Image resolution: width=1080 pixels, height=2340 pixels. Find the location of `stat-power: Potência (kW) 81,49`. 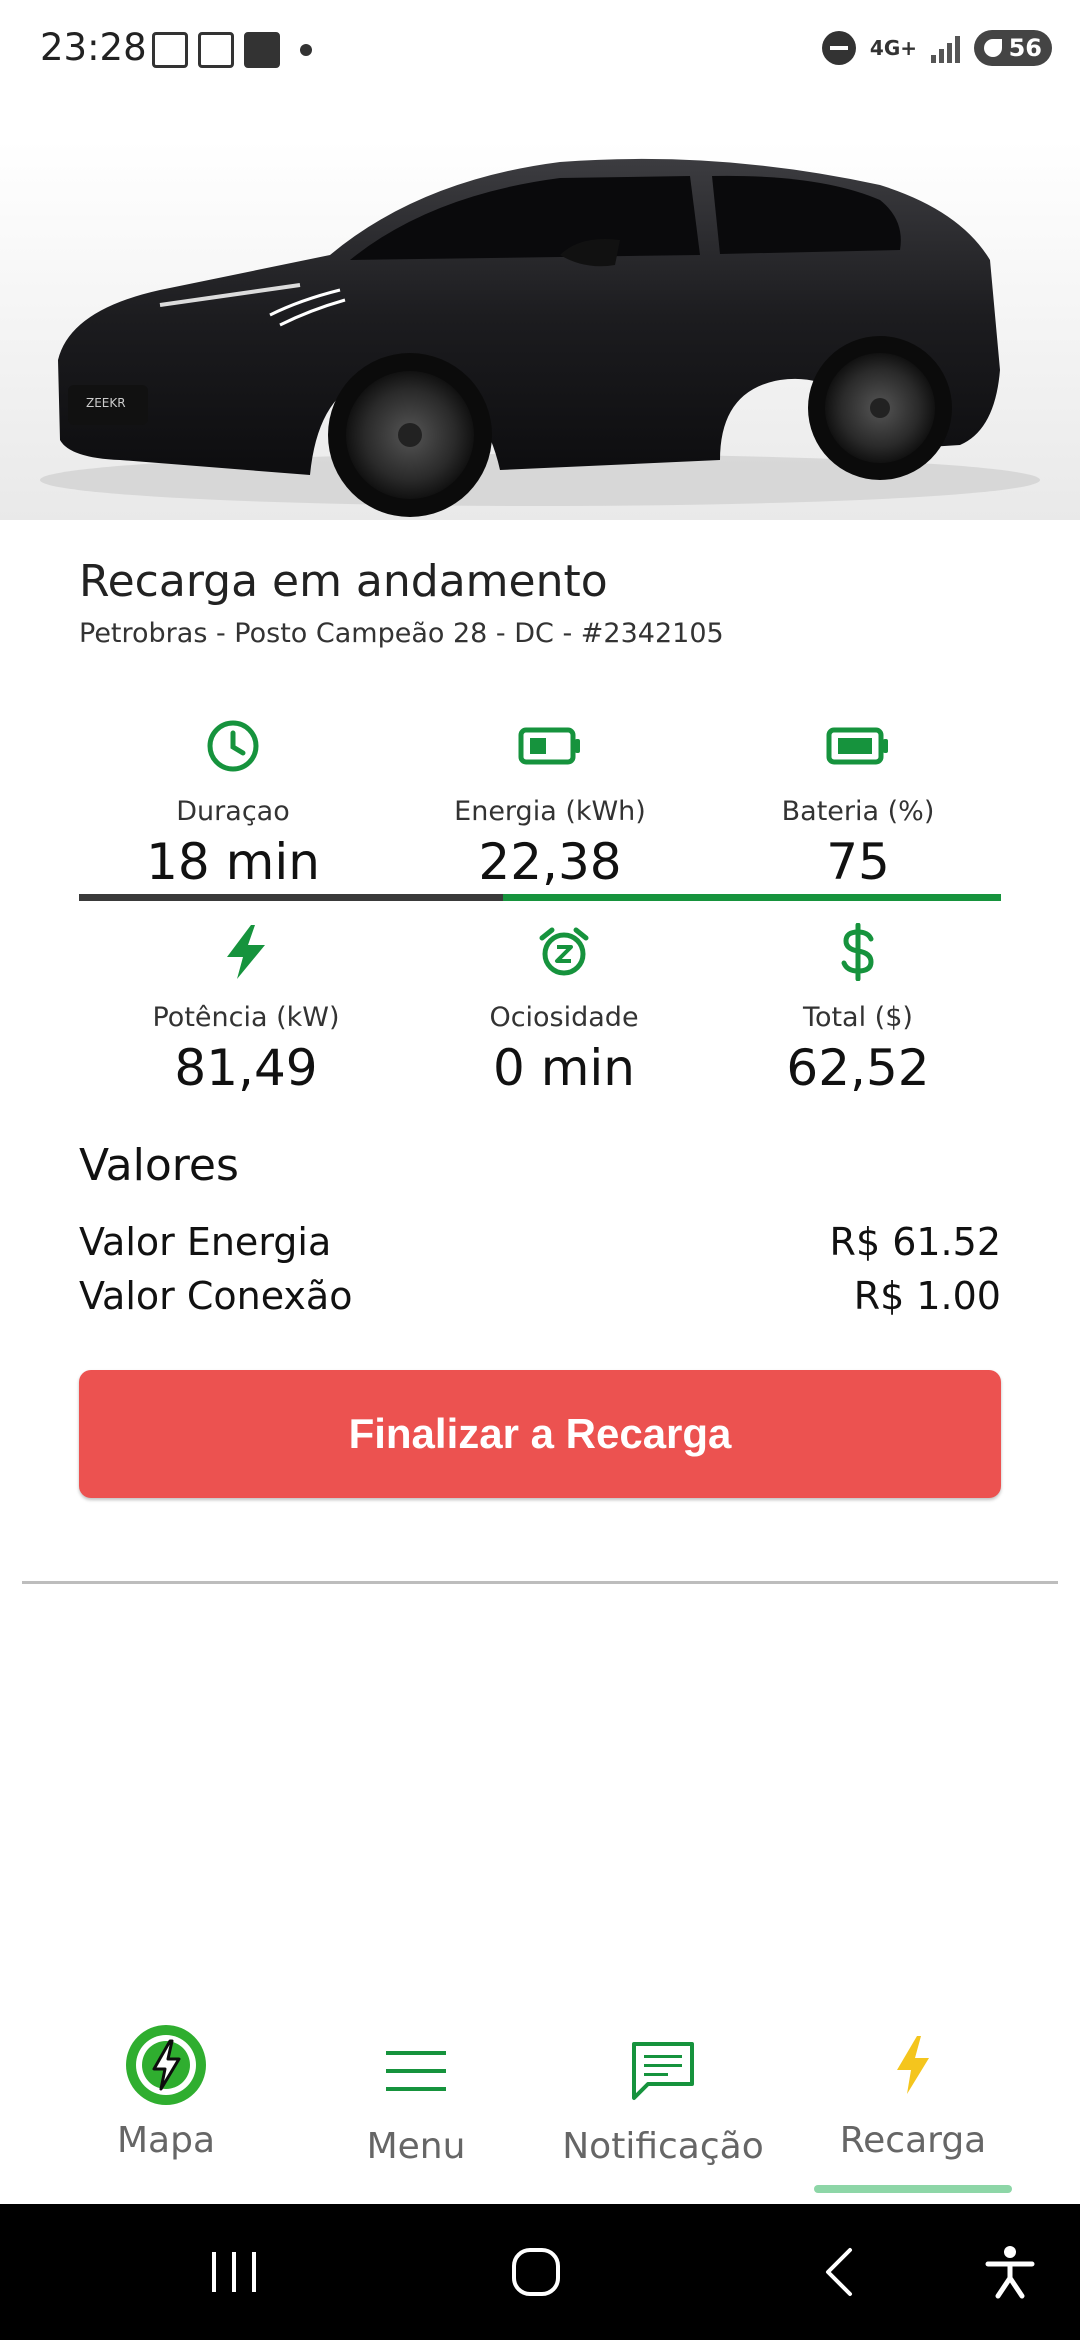

stat-power: Potência (kW) 81,49 is located at coordinates (246, 1009).